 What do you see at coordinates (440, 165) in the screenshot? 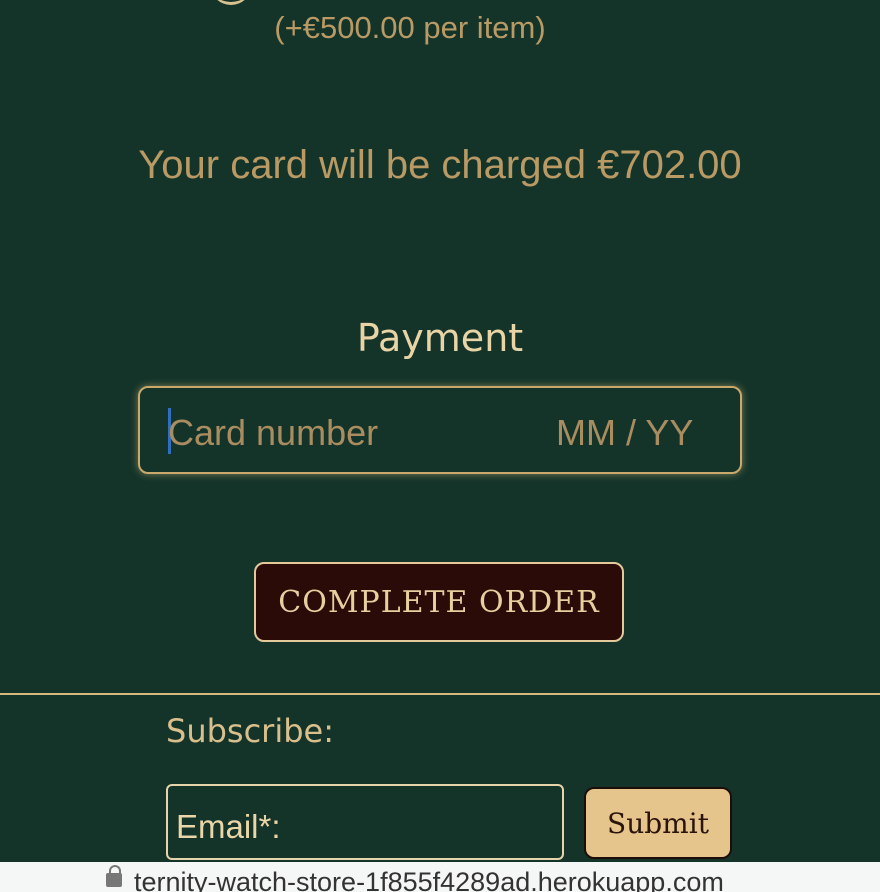
I see `charge-summary: Your card will be charged €702.00` at bounding box center [440, 165].